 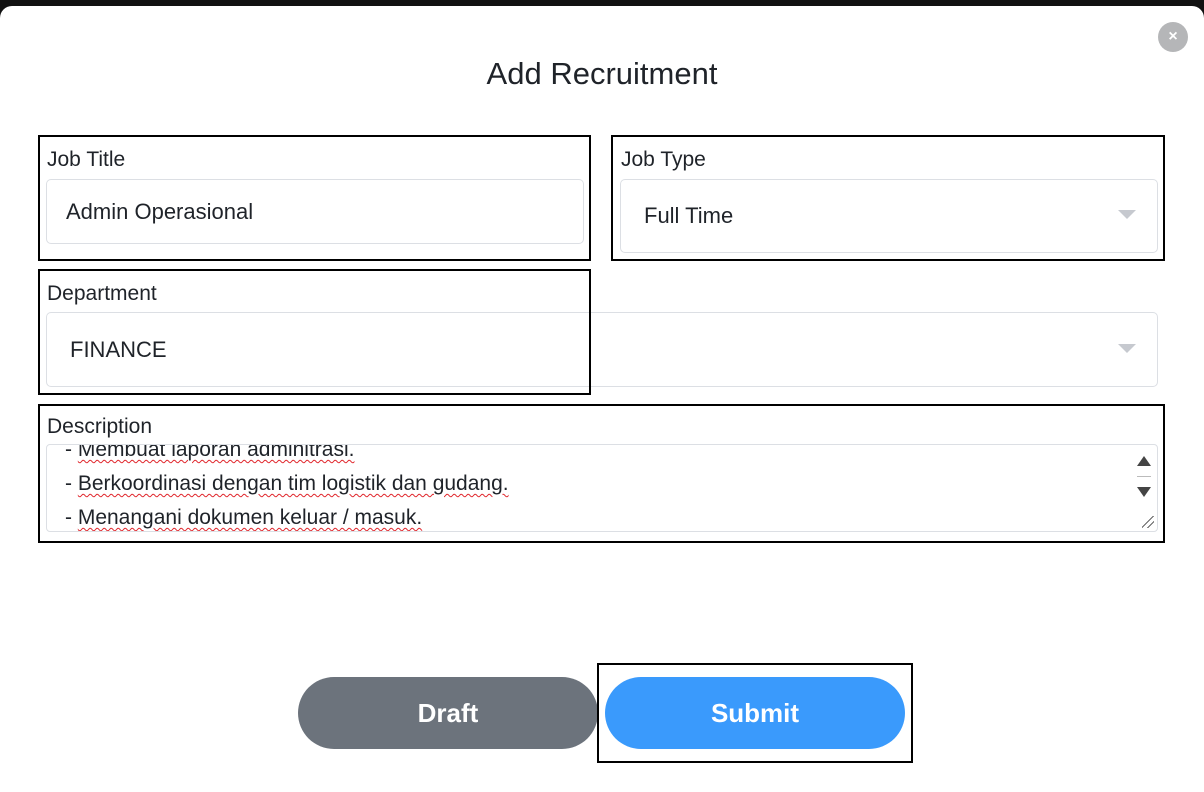 I want to click on description-line: - Menangani dokumen keluar / masuk., so click(x=244, y=517).